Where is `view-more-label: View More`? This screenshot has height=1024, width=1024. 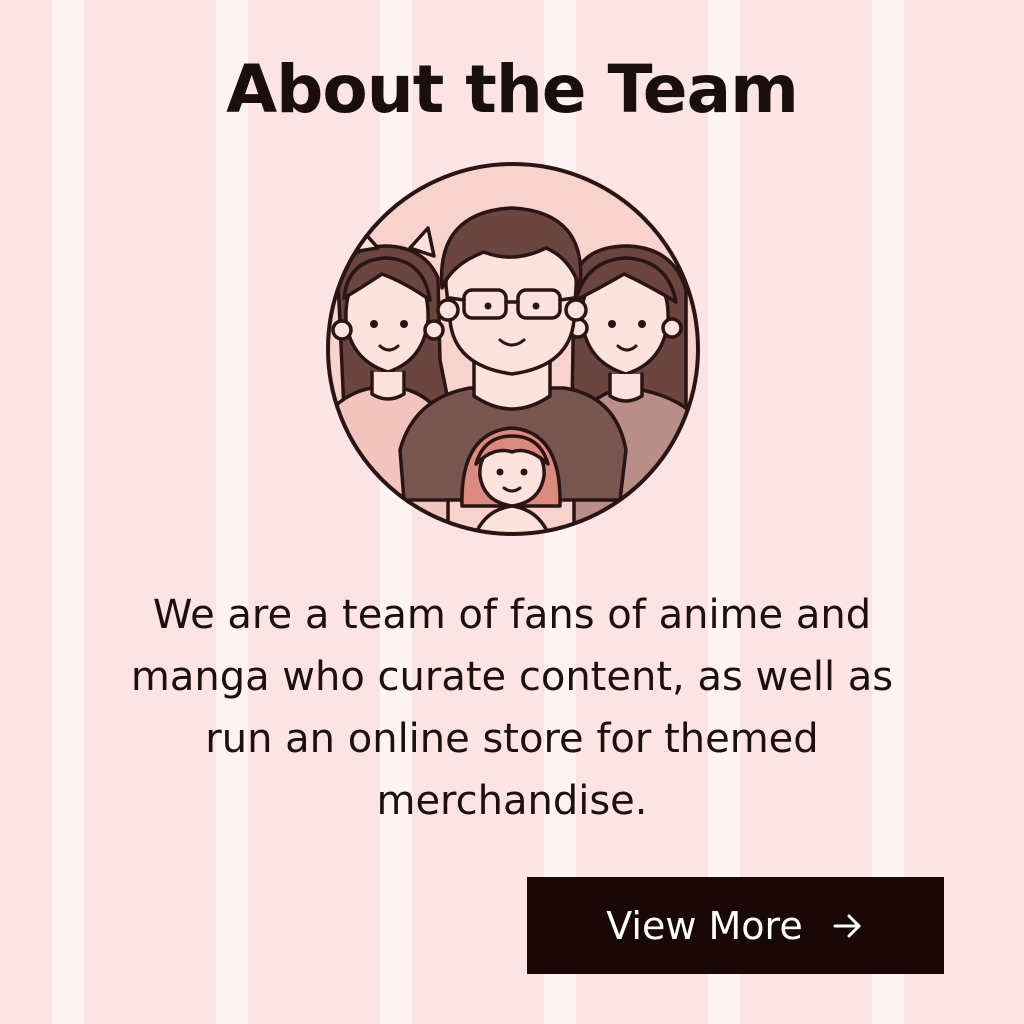 view-more-label: View More is located at coordinates (704, 925).